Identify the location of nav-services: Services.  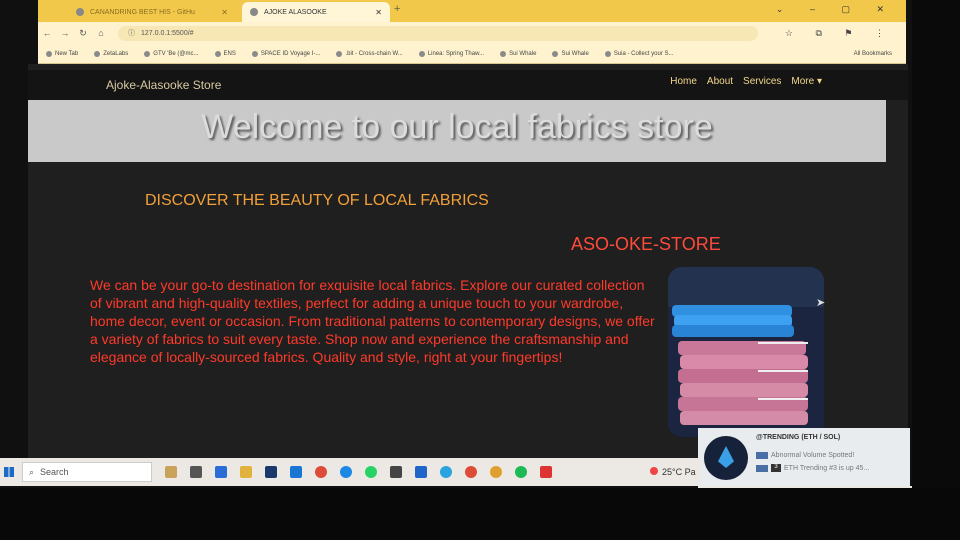
(762, 81).